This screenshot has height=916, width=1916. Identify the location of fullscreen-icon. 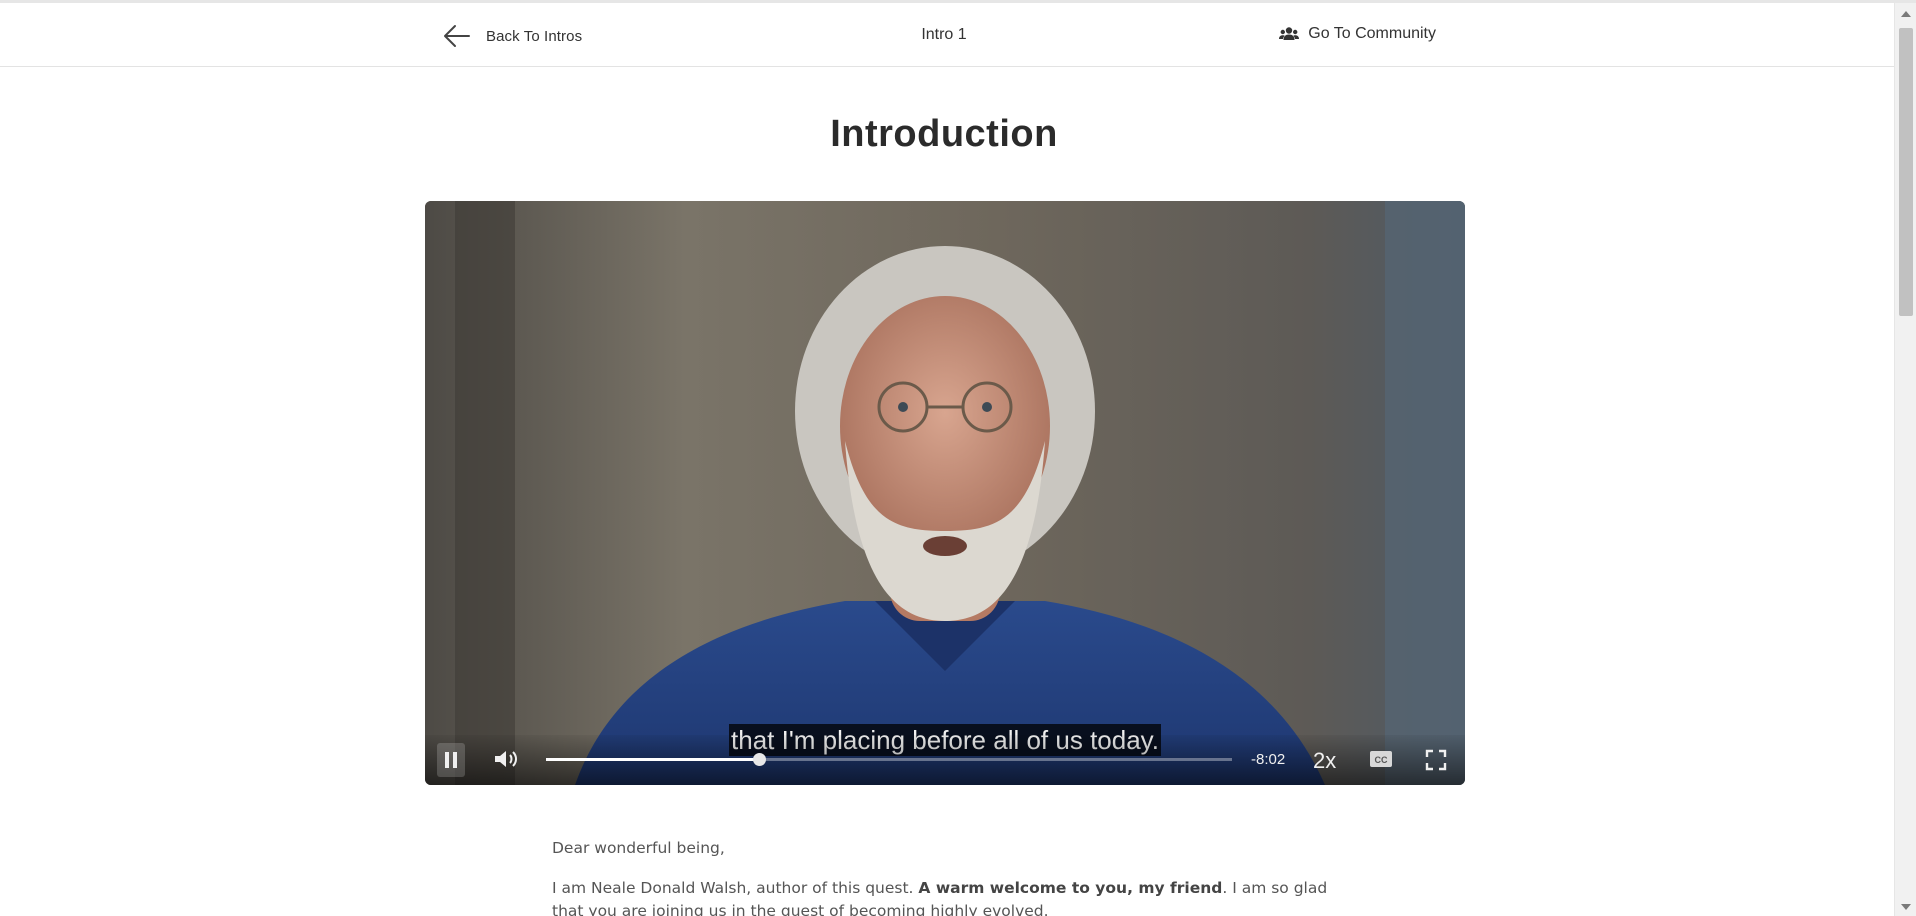
(1436, 760).